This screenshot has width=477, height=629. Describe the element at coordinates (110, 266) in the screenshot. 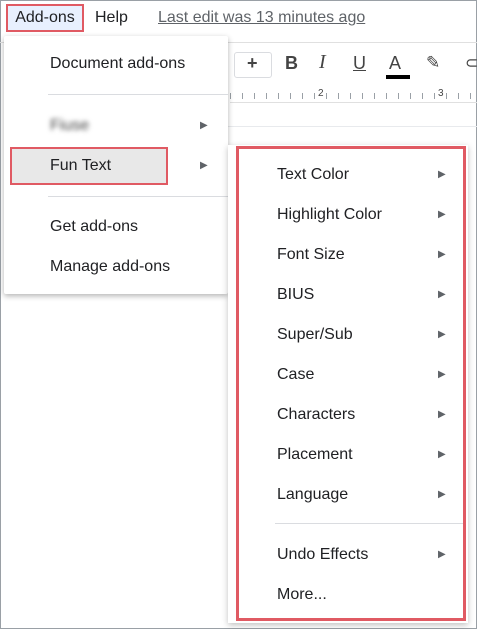

I see `menu-item-label: Manage add-ons` at that location.